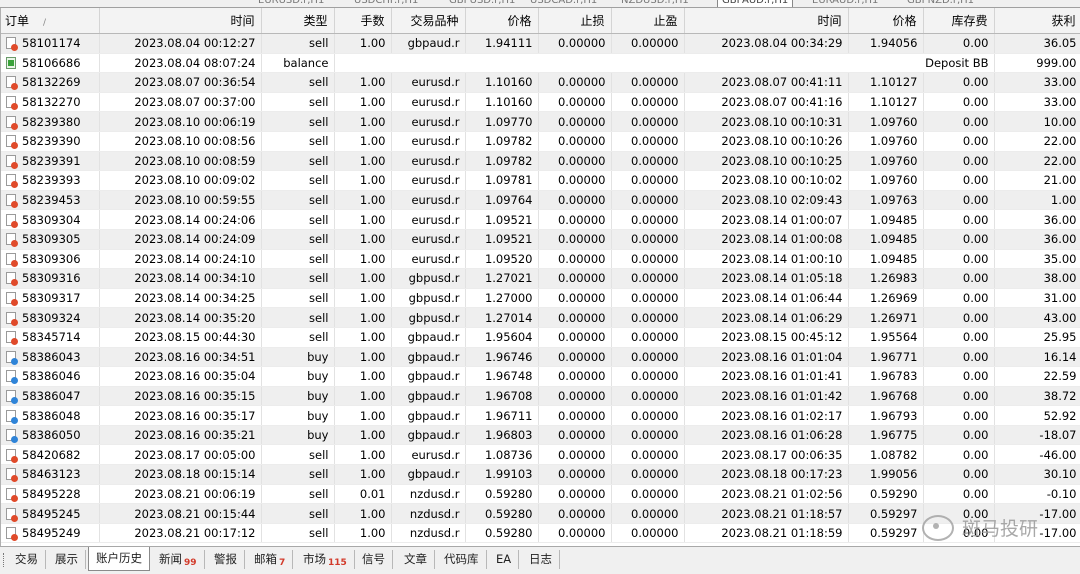 The image size is (1080, 574). I want to click on column-header-close-time: 时间, so click(766, 21).